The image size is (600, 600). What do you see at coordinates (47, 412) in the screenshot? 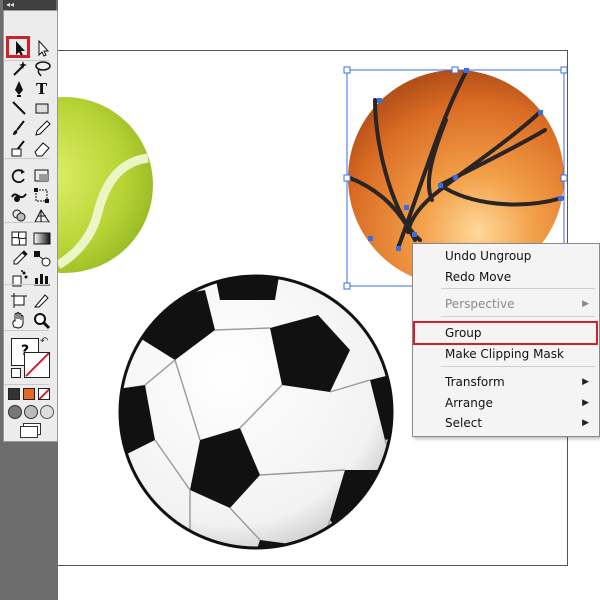
I see `draw-inside-icon` at bounding box center [47, 412].